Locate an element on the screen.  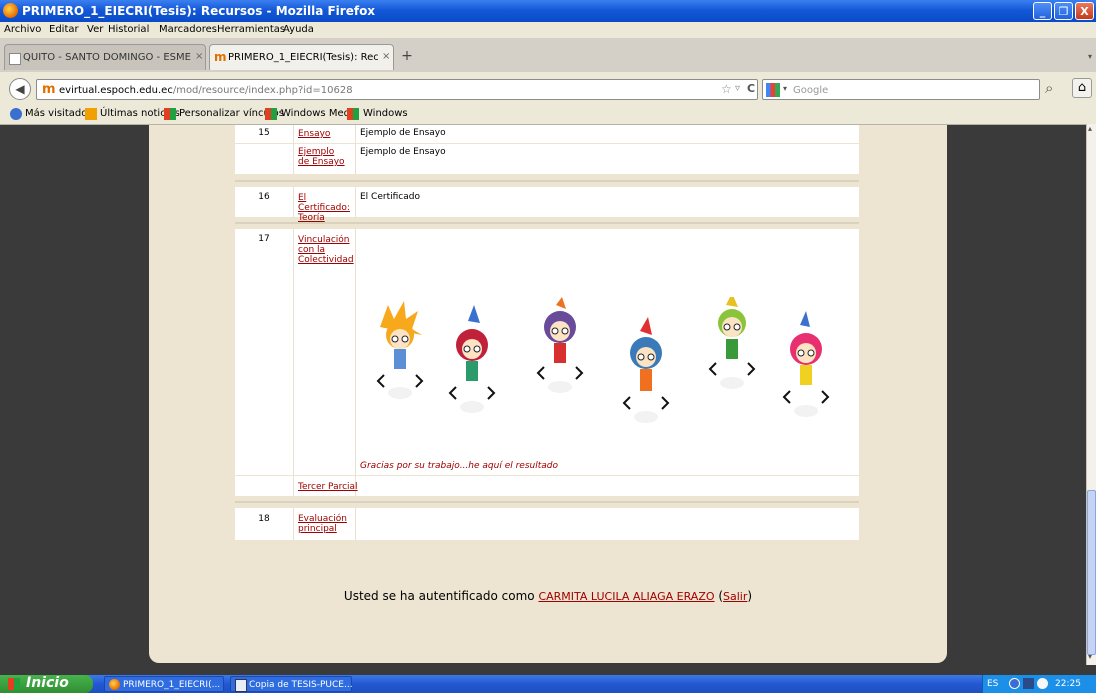
most-visited-icon is located at coordinates (16, 114).